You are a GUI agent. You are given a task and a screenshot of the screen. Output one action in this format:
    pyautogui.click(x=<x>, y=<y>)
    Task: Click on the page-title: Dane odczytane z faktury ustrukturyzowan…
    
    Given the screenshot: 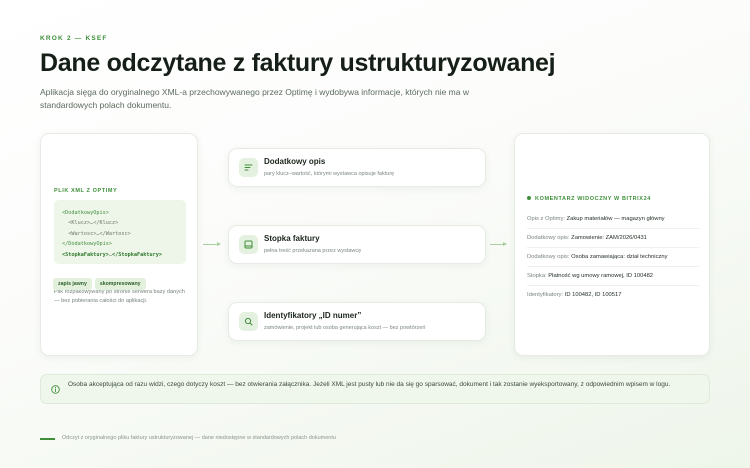 What is the action you would take?
    pyautogui.click(x=298, y=63)
    